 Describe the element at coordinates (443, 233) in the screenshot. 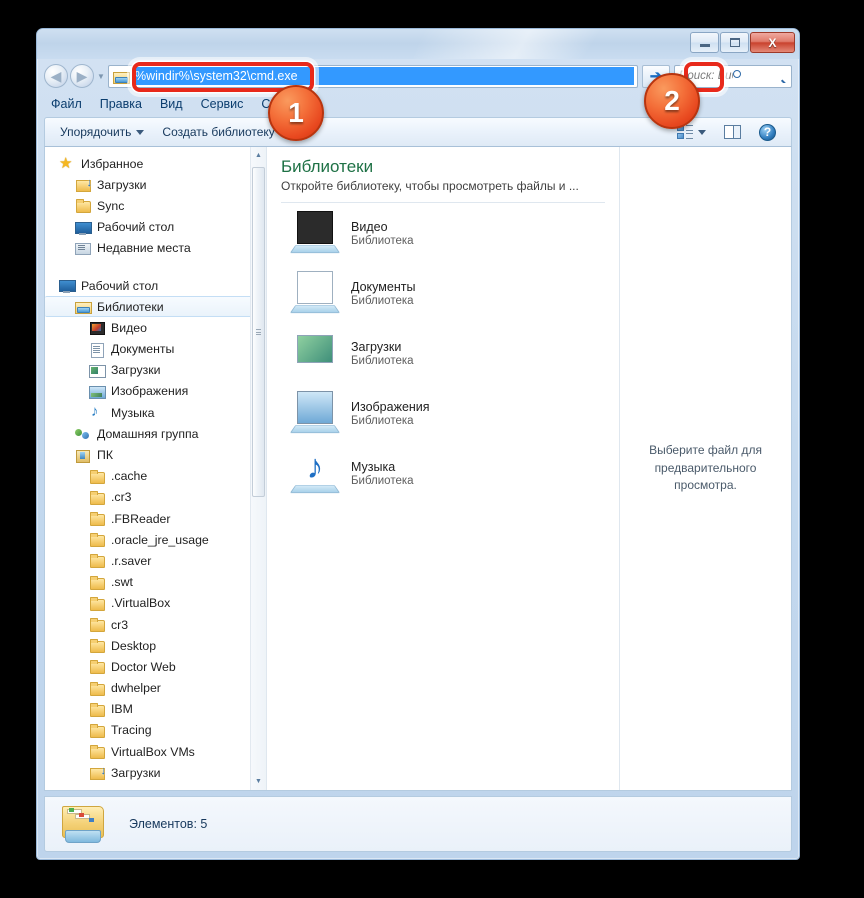

I see `library-item-video: Видео Библиотека` at that location.